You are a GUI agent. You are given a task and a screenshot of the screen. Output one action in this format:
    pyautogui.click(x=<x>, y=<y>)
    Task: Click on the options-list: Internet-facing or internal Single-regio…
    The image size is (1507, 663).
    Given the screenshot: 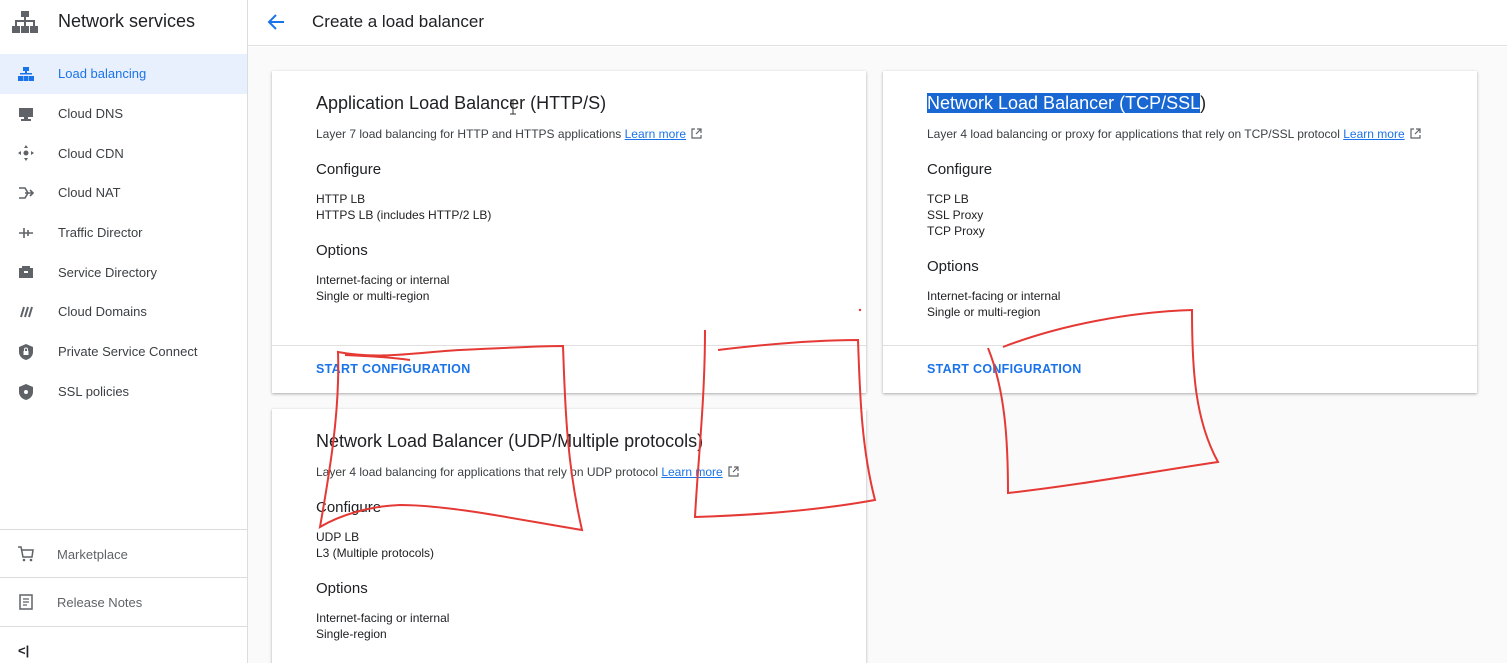 What is the action you would take?
    pyautogui.click(x=581, y=626)
    